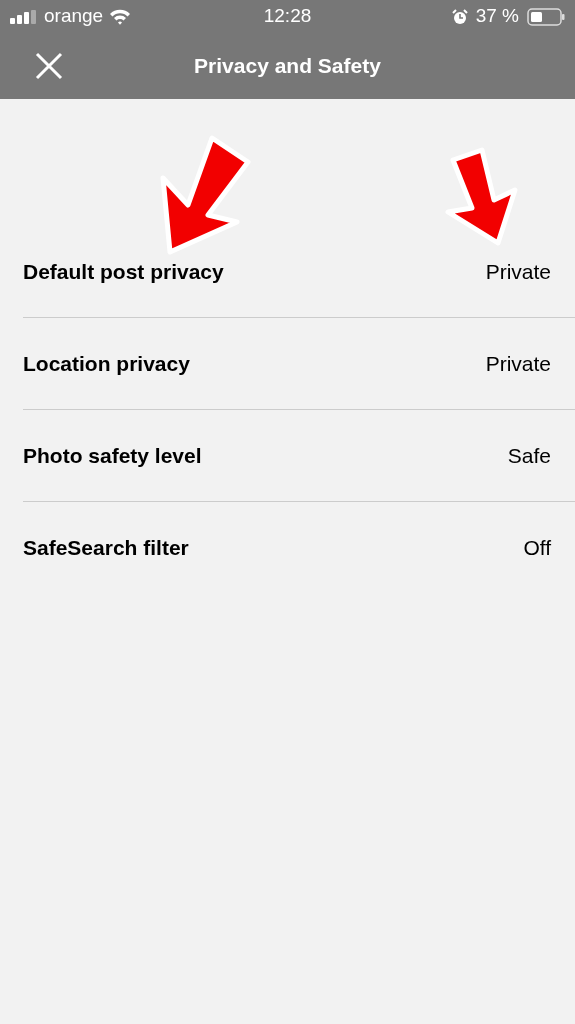  What do you see at coordinates (287, 455) in the screenshot?
I see `settings-row: Photo safety level Safe` at bounding box center [287, 455].